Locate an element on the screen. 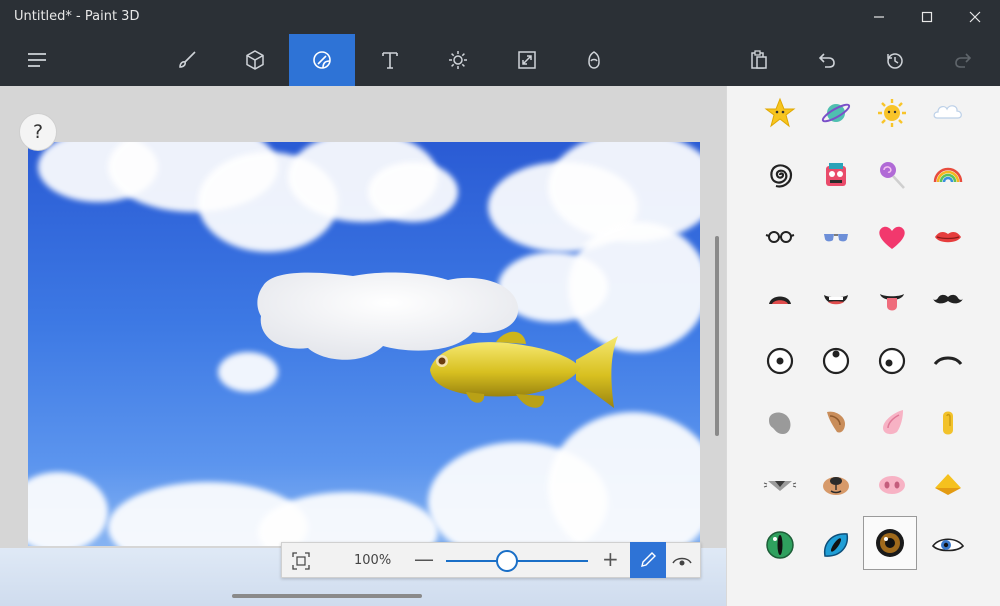 This screenshot has width=1000, height=606. sunglasses-sticker-icon is located at coordinates (836, 238).